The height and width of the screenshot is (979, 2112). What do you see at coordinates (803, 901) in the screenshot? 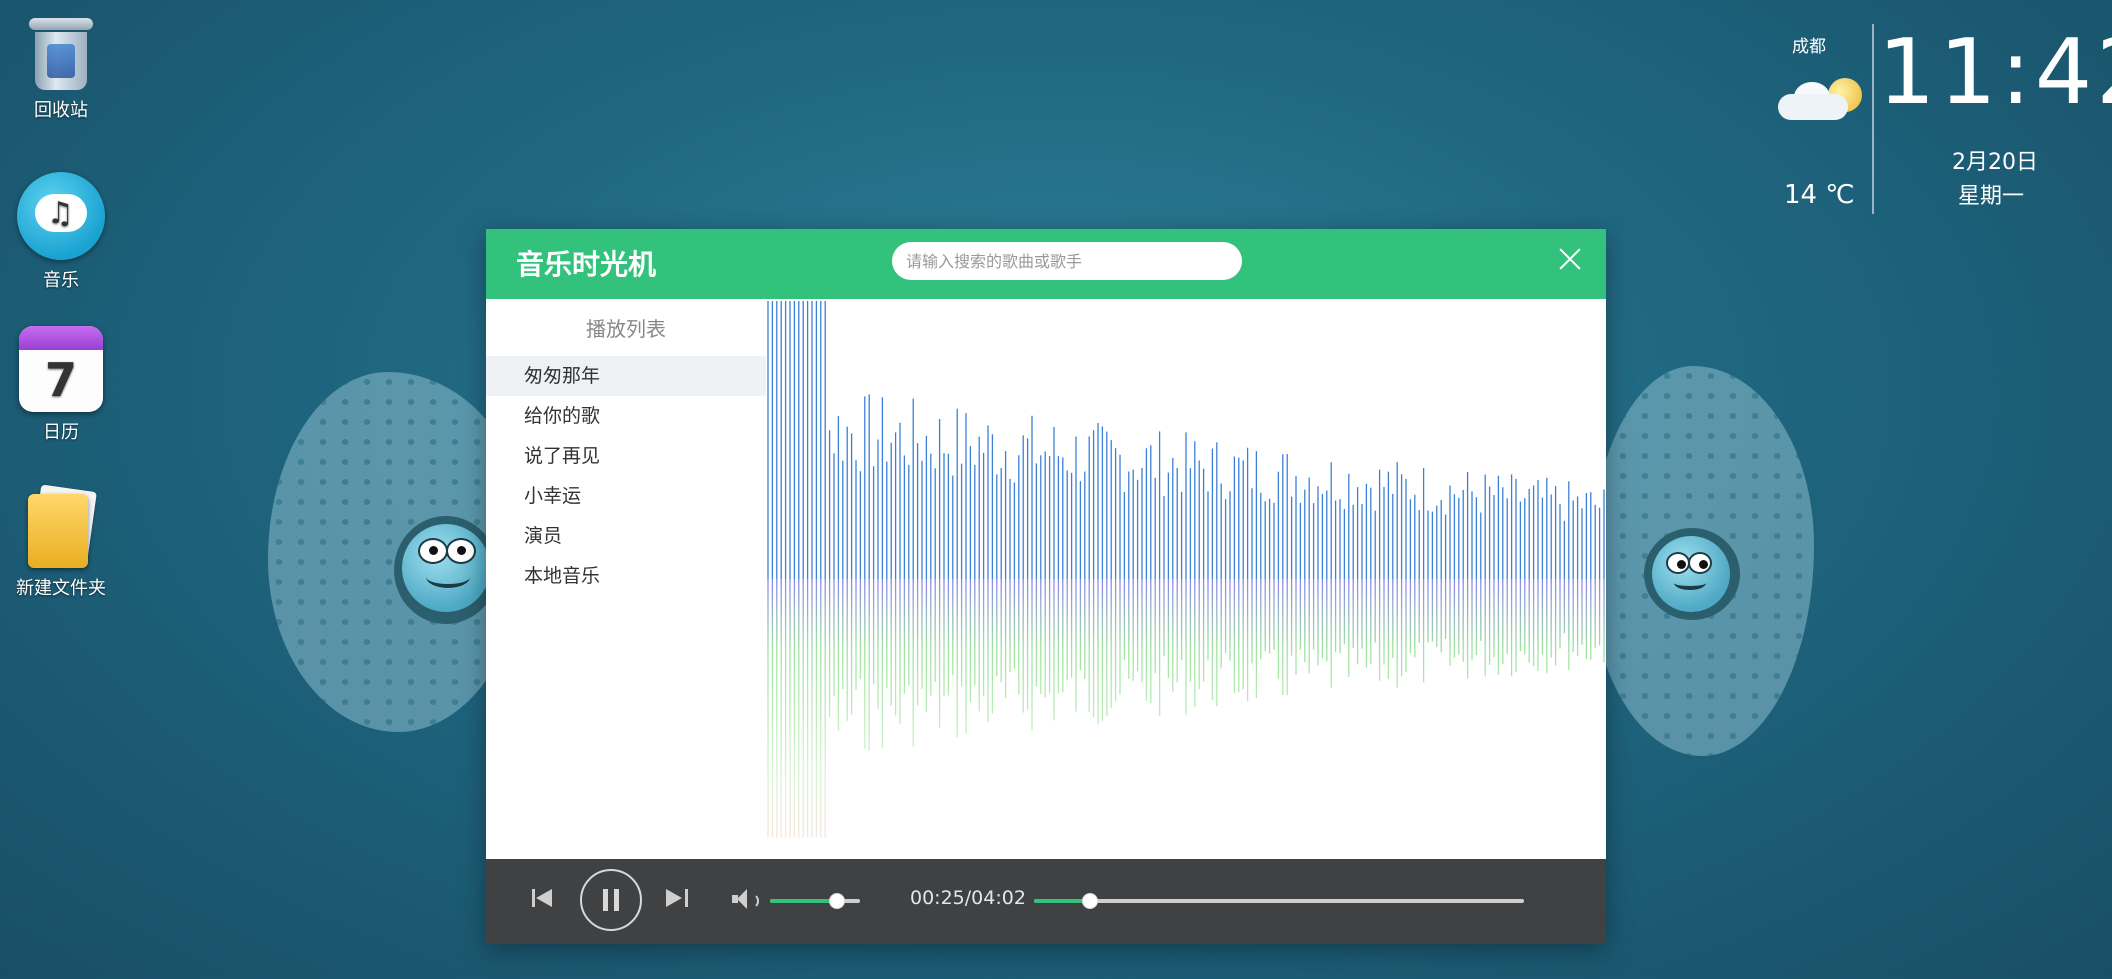
I see `volume-slider-fill` at bounding box center [803, 901].